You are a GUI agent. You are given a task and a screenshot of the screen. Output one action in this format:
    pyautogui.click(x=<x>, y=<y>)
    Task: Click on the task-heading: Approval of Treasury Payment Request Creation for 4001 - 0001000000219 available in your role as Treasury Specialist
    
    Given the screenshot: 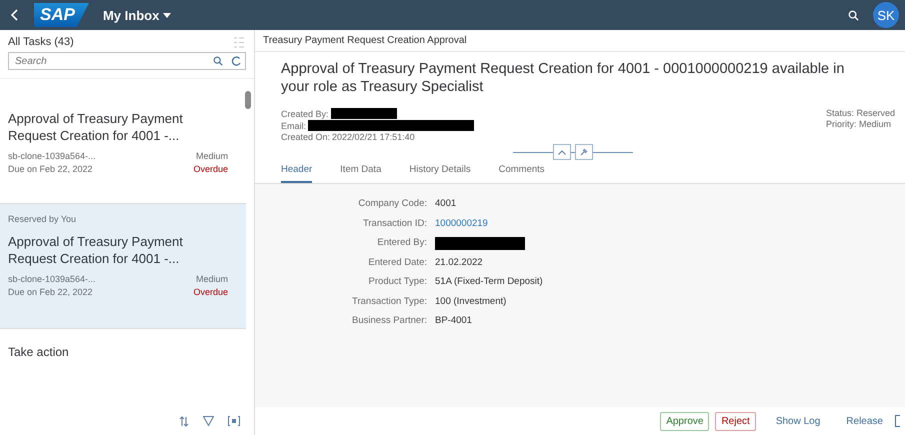 What is the action you would take?
    pyautogui.click(x=563, y=78)
    